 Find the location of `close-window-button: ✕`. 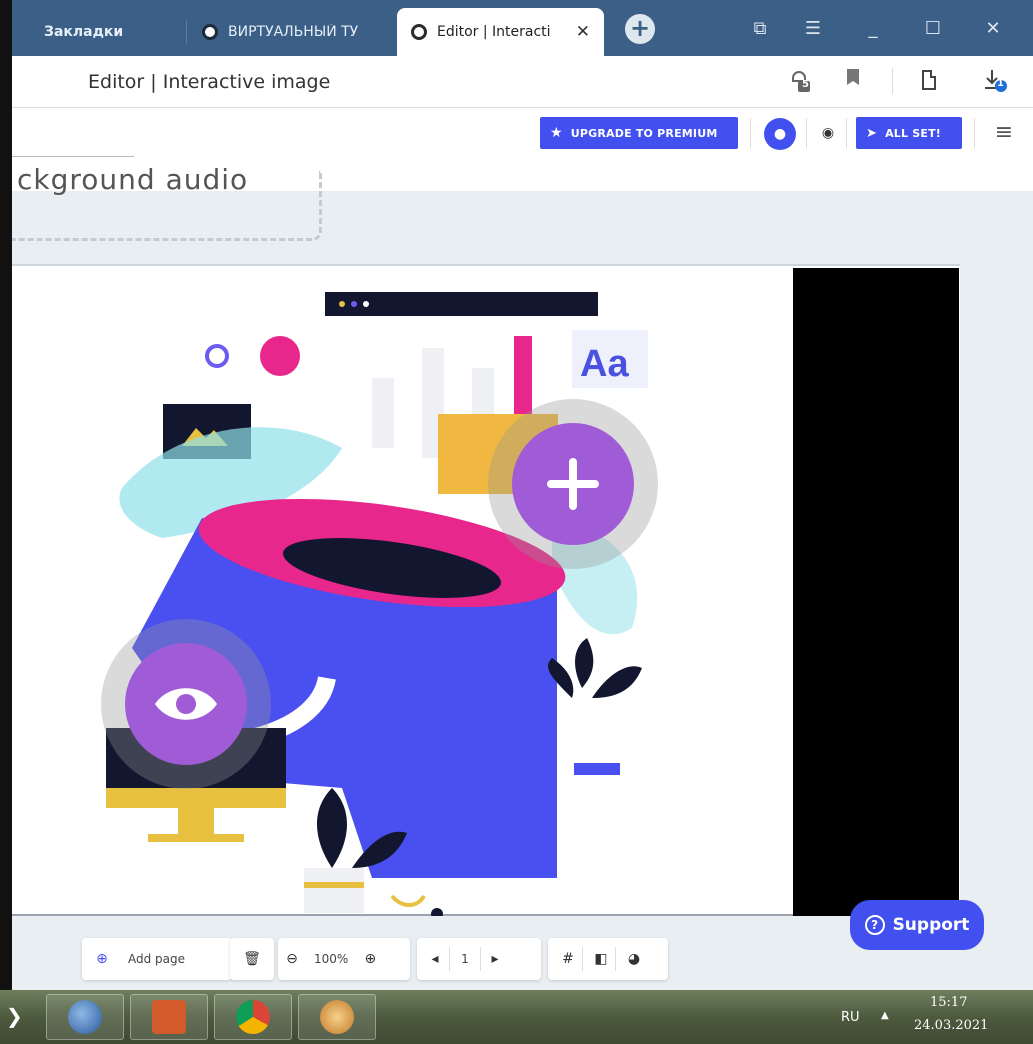

close-window-button: ✕ is located at coordinates (993, 29).